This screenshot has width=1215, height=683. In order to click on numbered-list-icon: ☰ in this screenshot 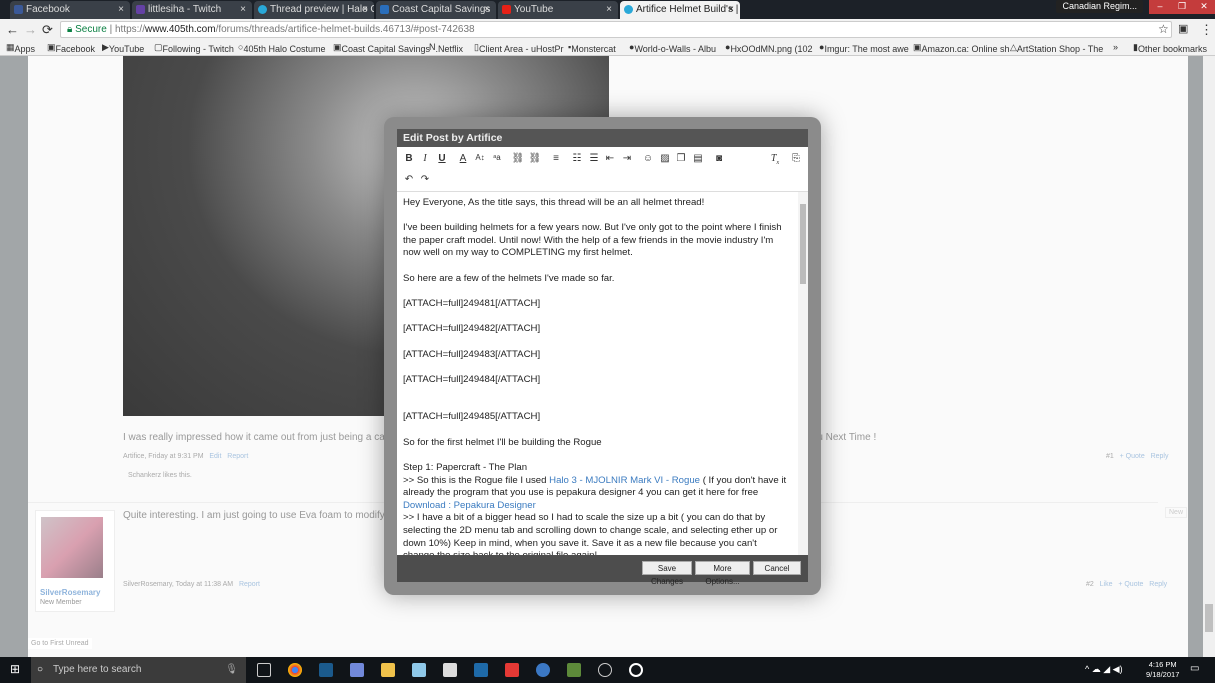, I will do `click(594, 158)`.